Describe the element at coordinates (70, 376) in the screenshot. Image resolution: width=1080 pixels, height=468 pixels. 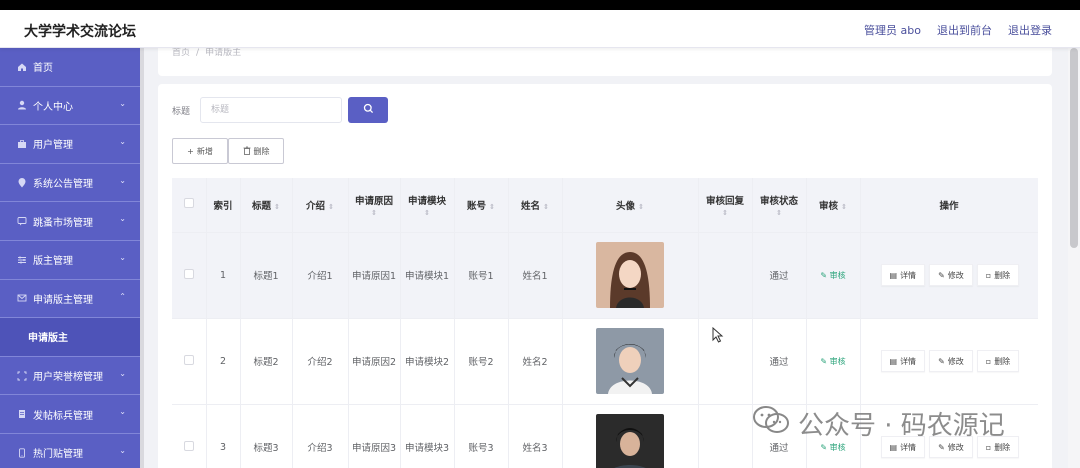
I see `sidebar-item-honor-roll-management: 用户荣誉榜管理 ⌄` at that location.